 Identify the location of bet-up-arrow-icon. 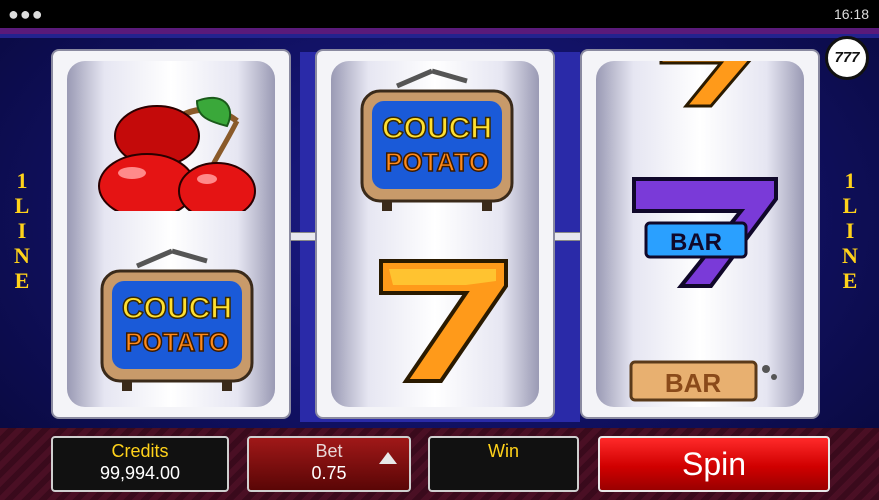
(388, 458).